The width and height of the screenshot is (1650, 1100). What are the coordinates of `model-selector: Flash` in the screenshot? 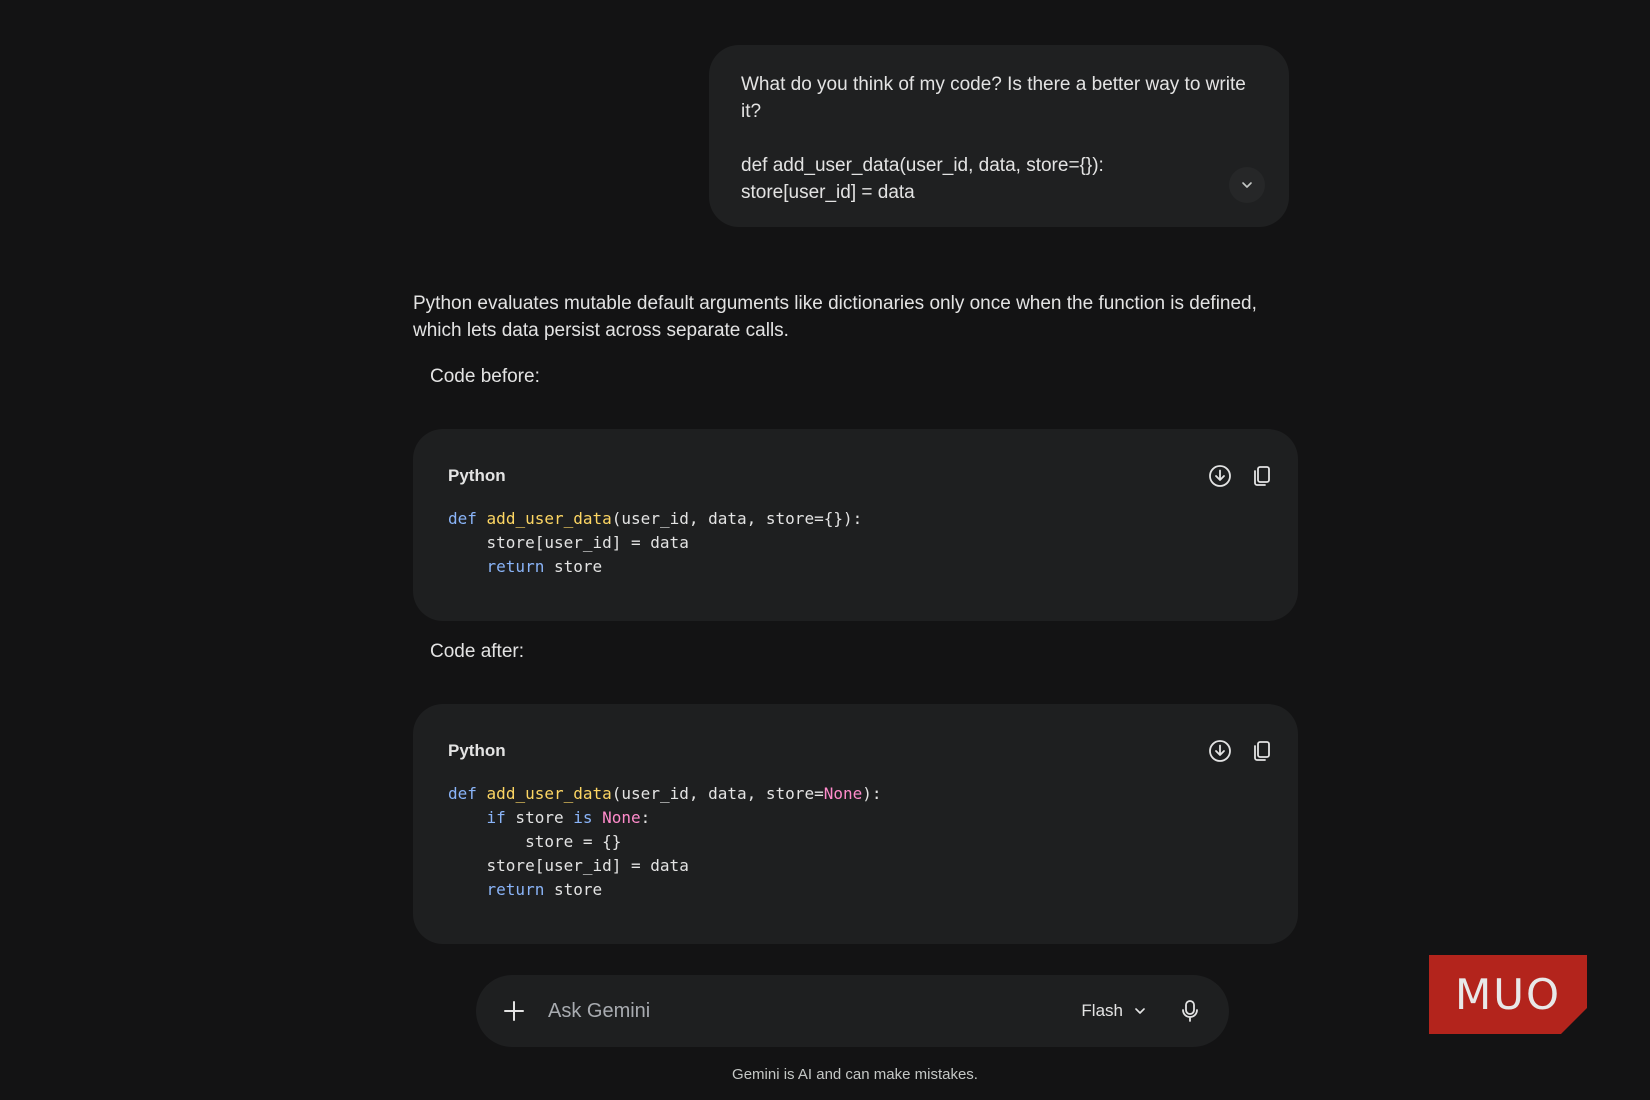 It's located at (1114, 1011).